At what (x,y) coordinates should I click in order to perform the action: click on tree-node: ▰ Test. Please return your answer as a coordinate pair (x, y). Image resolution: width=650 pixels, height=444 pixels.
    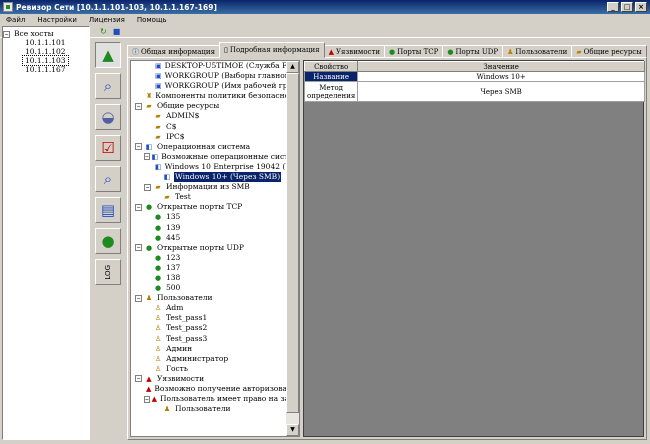
    Looking at the image, I should click on (208, 197).